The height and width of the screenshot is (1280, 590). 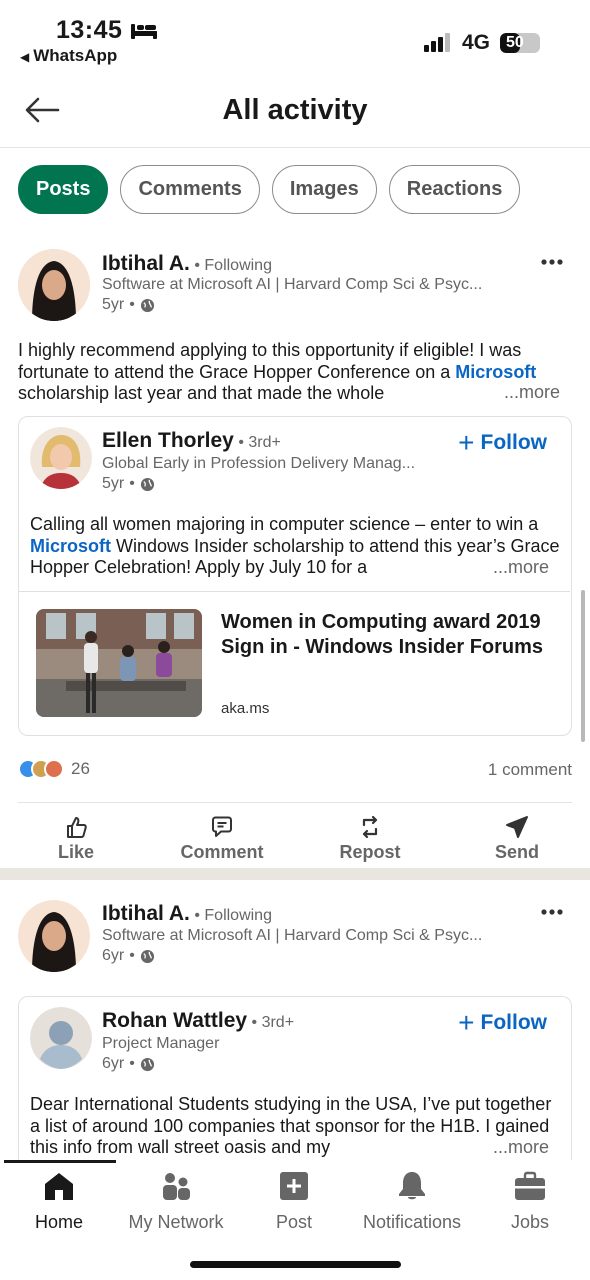 I want to click on nav-home-label: Home, so click(x=58, y=1222).